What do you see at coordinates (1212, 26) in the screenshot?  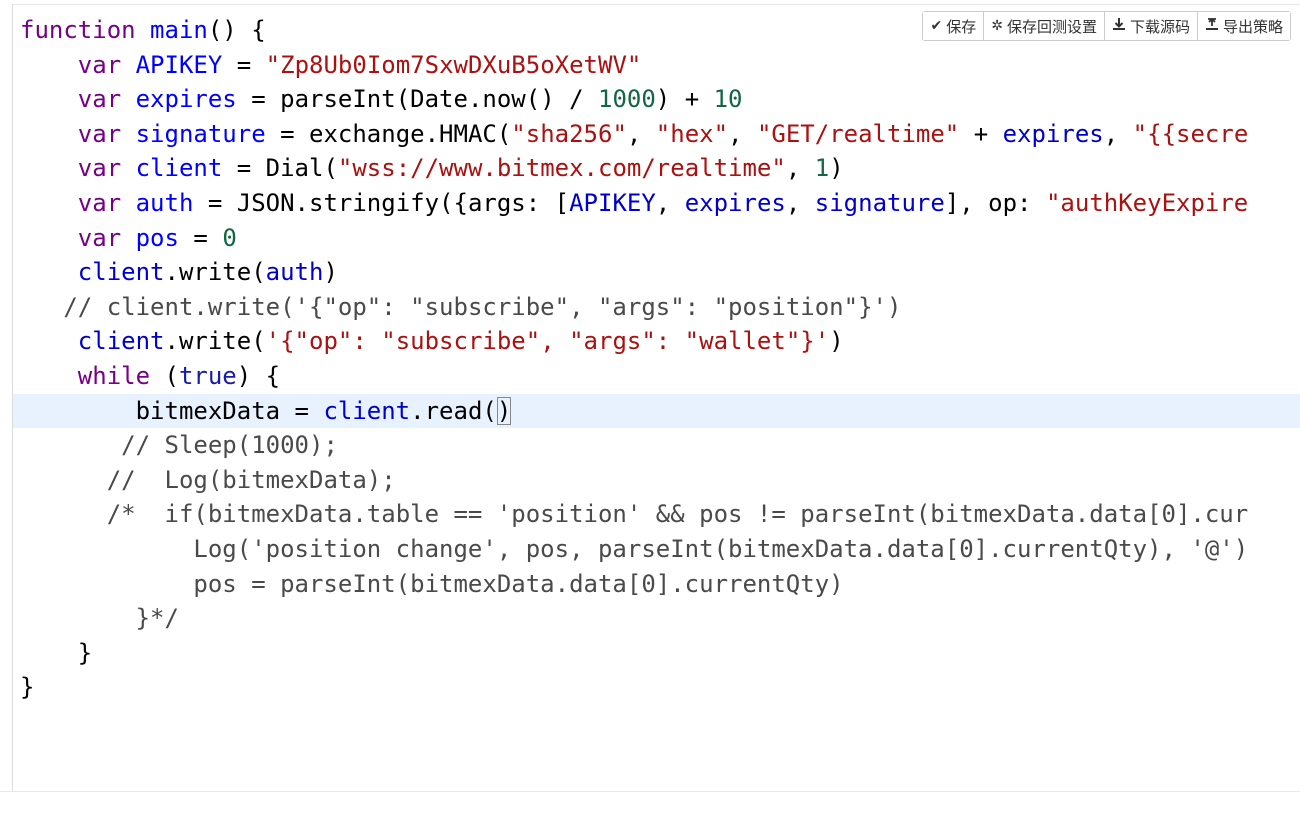 I see `export-icon` at bounding box center [1212, 26].